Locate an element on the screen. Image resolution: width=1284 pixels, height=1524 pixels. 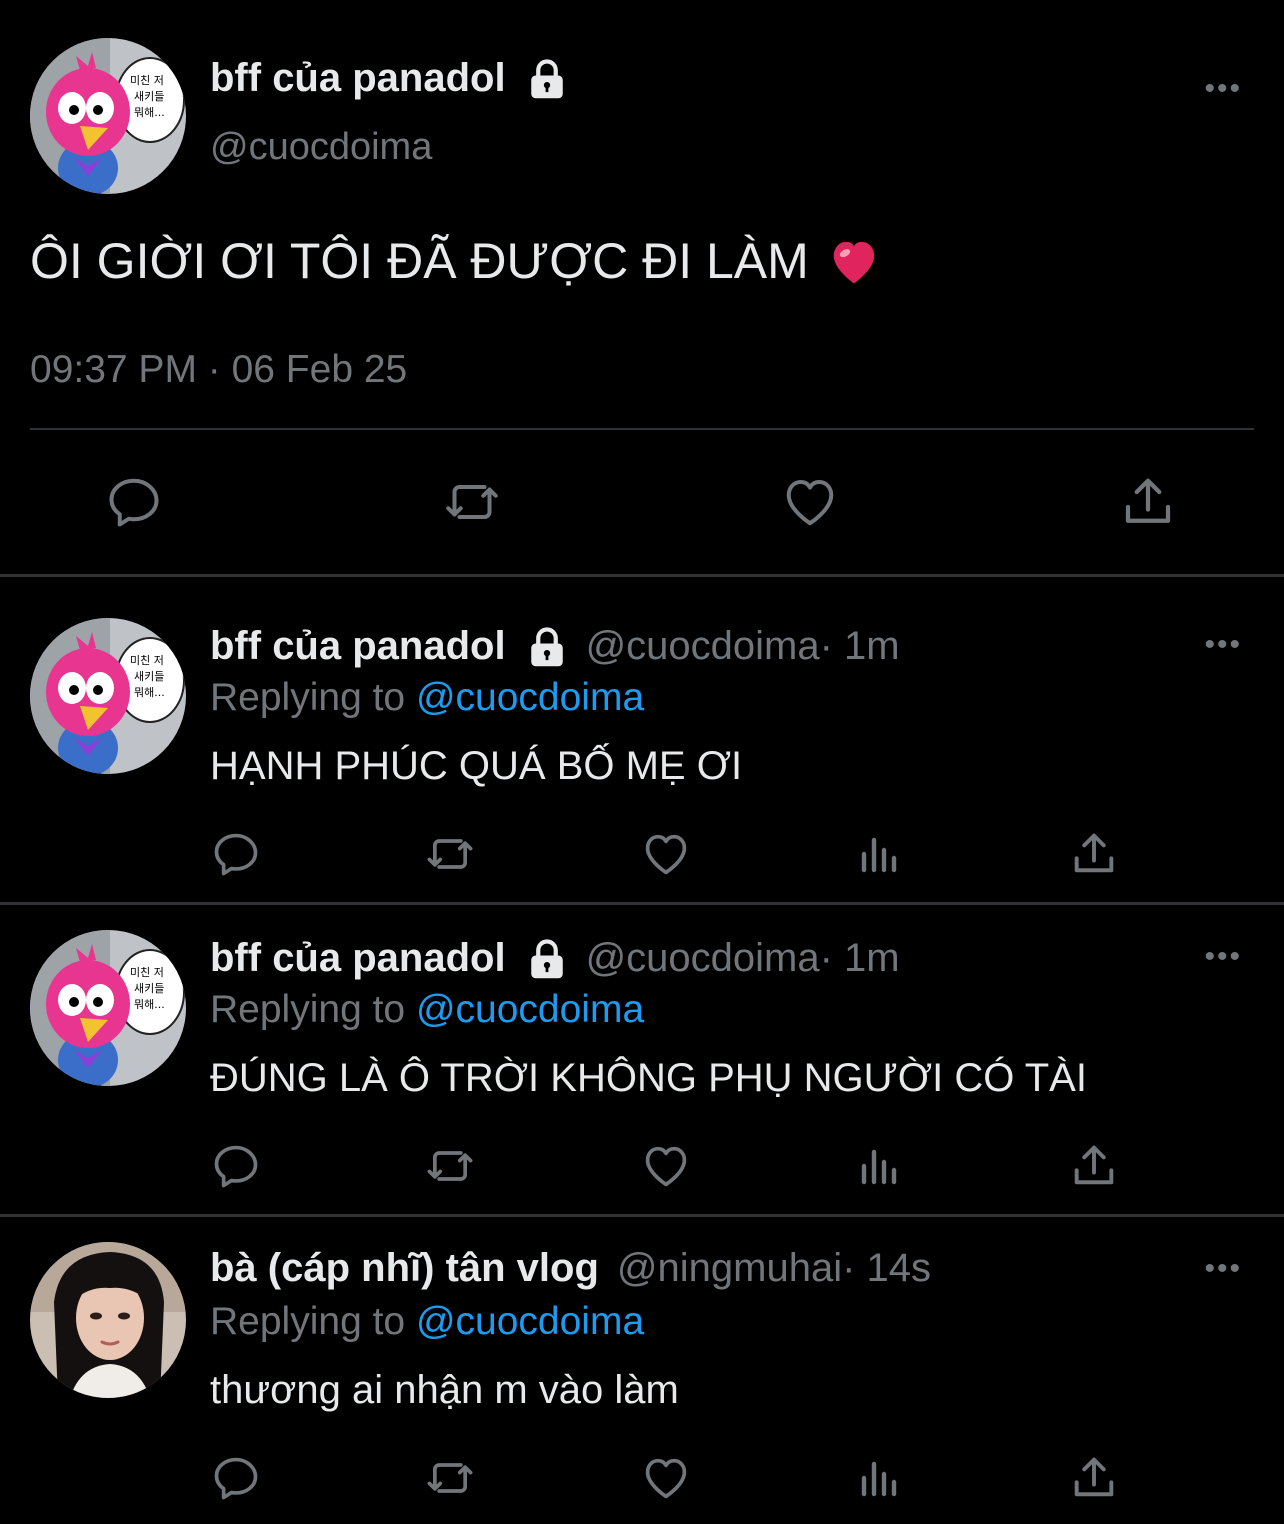
reply-text: ĐÚNG LÀ Ô TRỜI KHÔNG PHỤ NGƯỜI CÓ TÀI is located at coordinates (648, 1078).